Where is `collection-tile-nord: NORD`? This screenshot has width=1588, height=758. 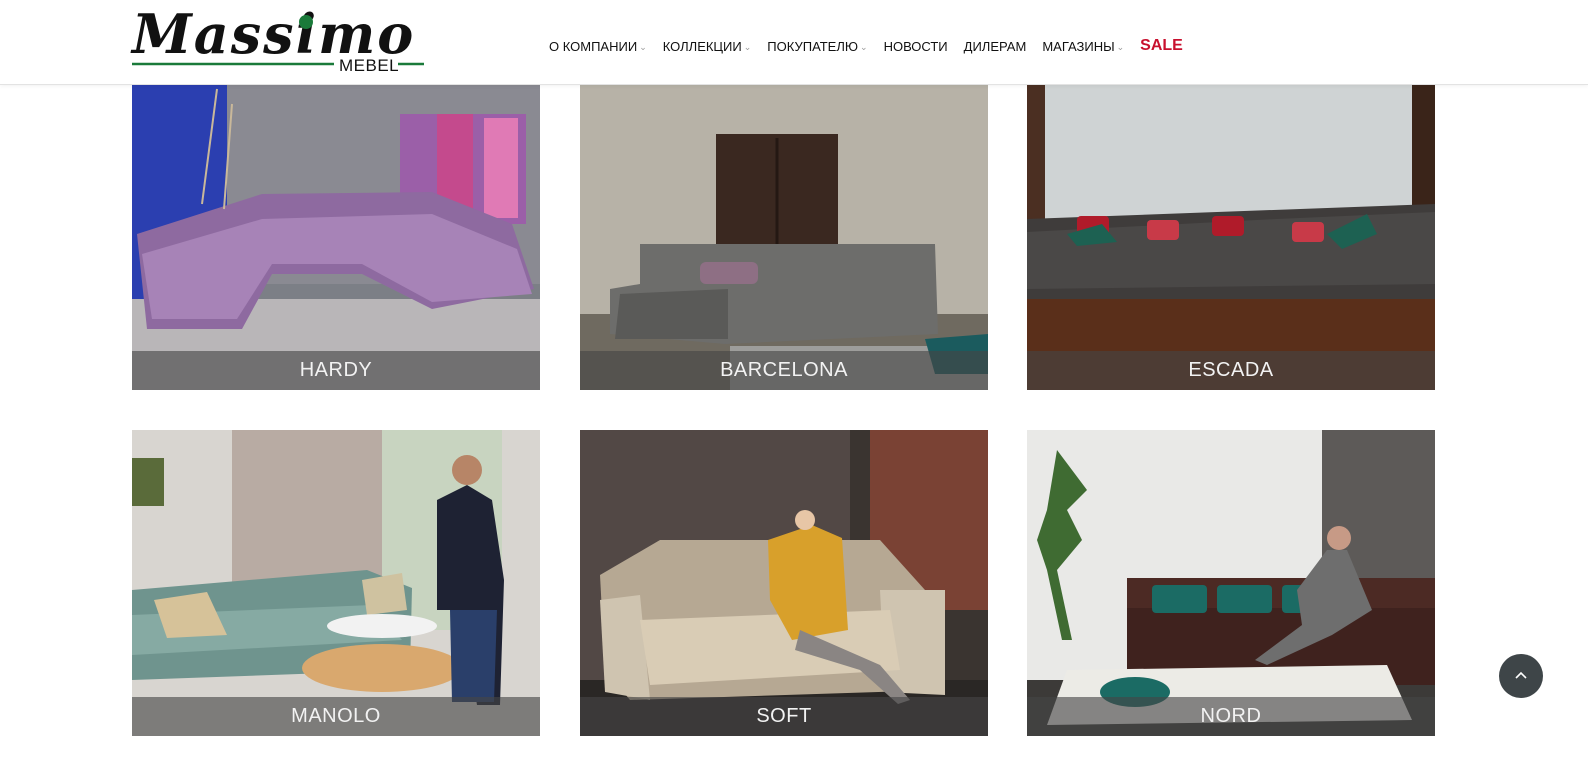 collection-tile-nord: NORD is located at coordinates (1231, 583).